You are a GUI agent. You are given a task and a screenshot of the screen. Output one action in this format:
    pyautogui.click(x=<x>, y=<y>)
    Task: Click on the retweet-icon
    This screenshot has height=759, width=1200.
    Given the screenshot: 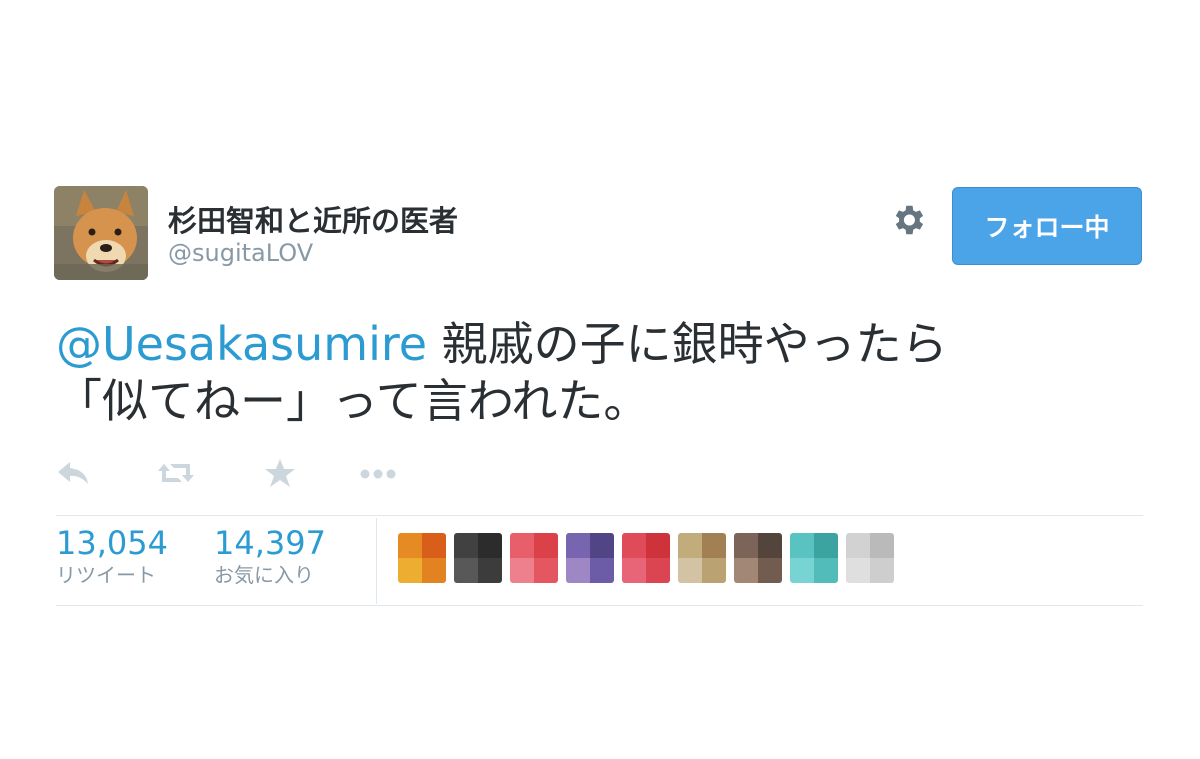 What is the action you would take?
    pyautogui.click(x=176, y=473)
    